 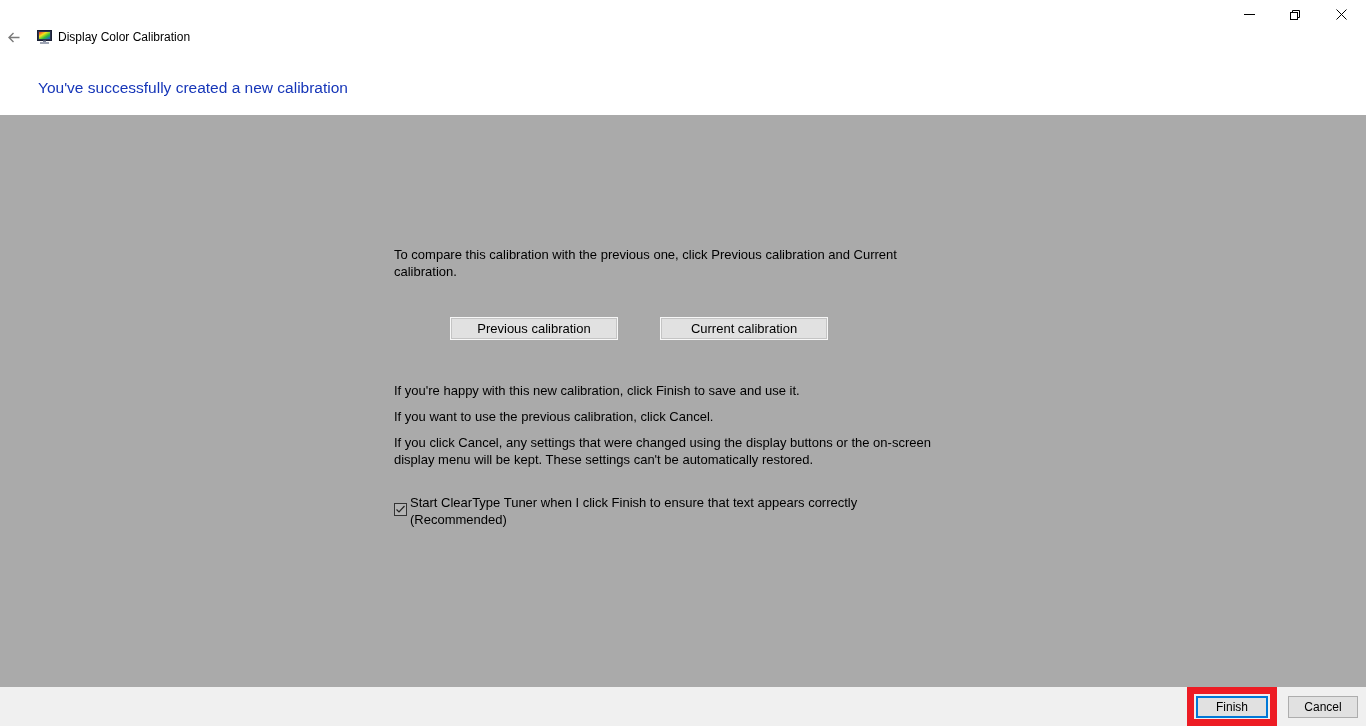 I want to click on instruction-text: To compare this calibration with the previous one, click Previous calibration and Current calibration., so click(x=646, y=263).